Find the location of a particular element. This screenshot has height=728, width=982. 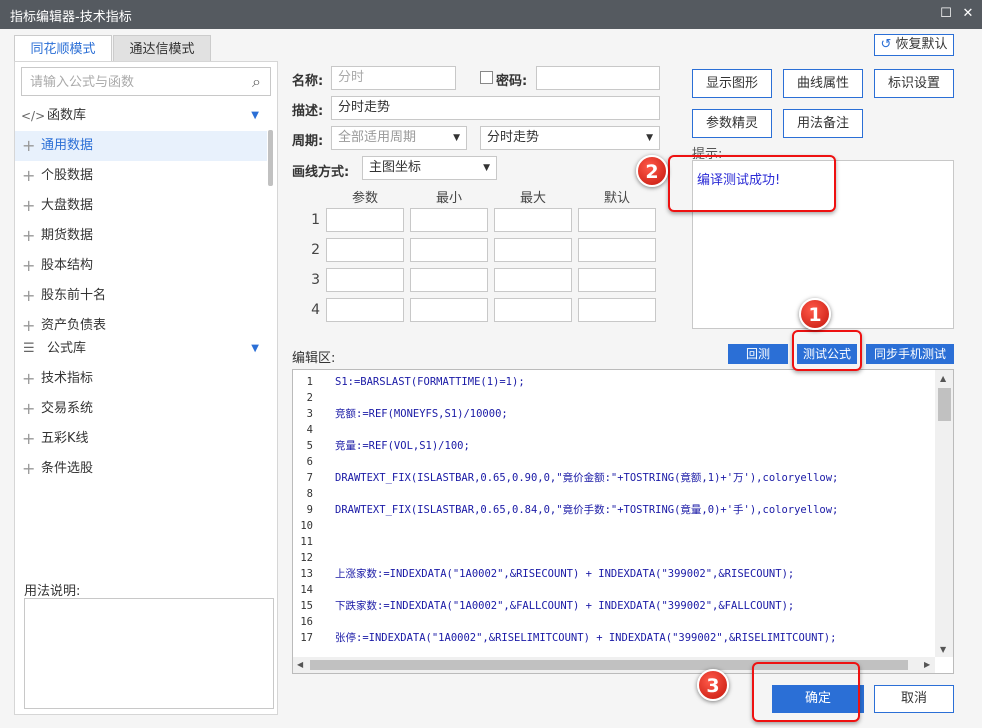

tree-item-top10-holders: + 股东前十名 is located at coordinates (141, 296).